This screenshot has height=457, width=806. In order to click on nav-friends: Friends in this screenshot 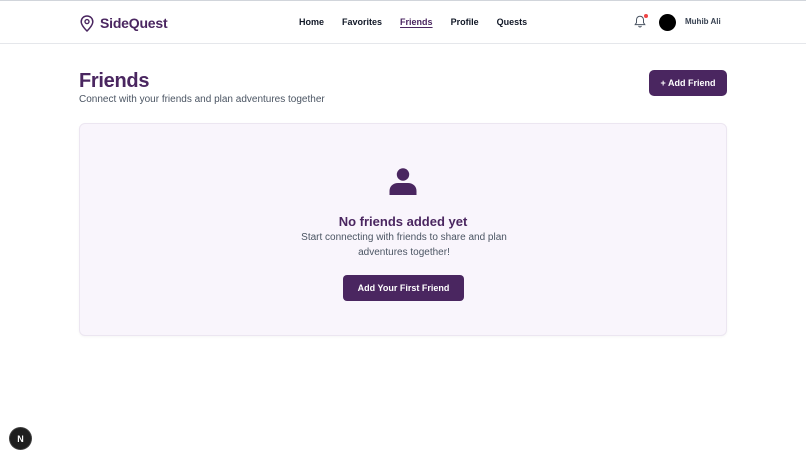, I will do `click(416, 22)`.